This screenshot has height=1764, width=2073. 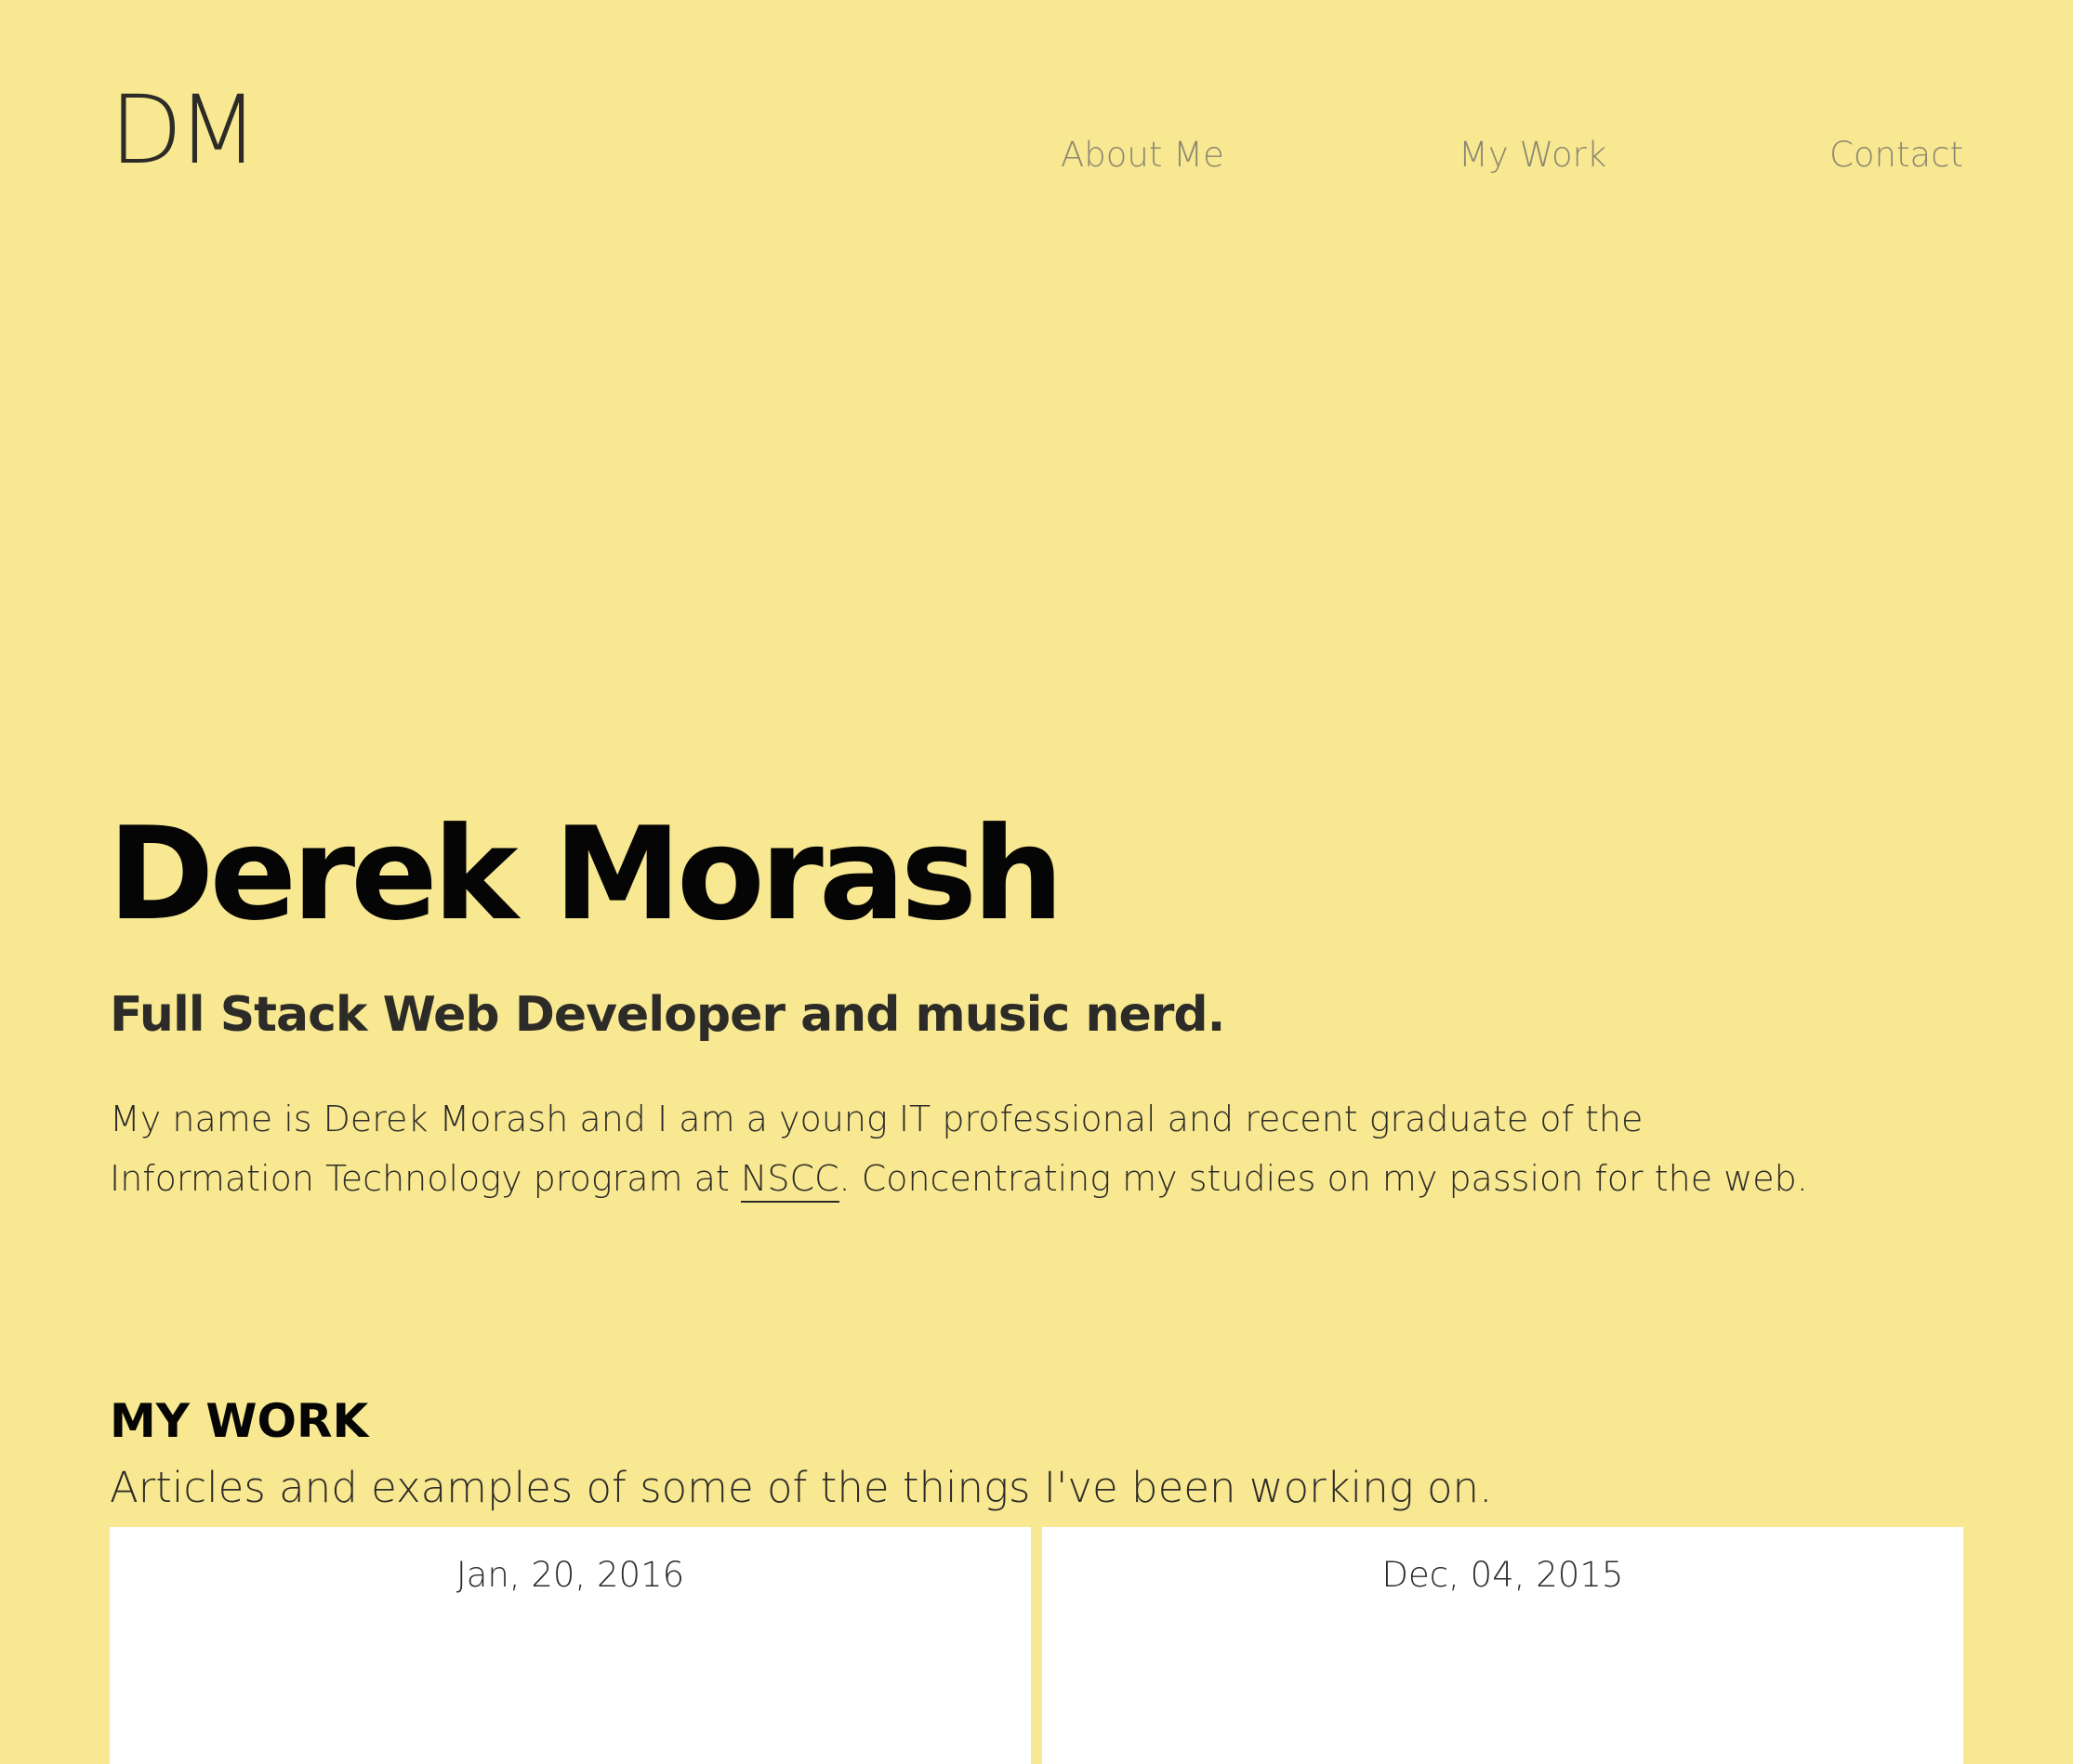 What do you see at coordinates (1142, 155) in the screenshot?
I see `nav-about-me-link: About Me` at bounding box center [1142, 155].